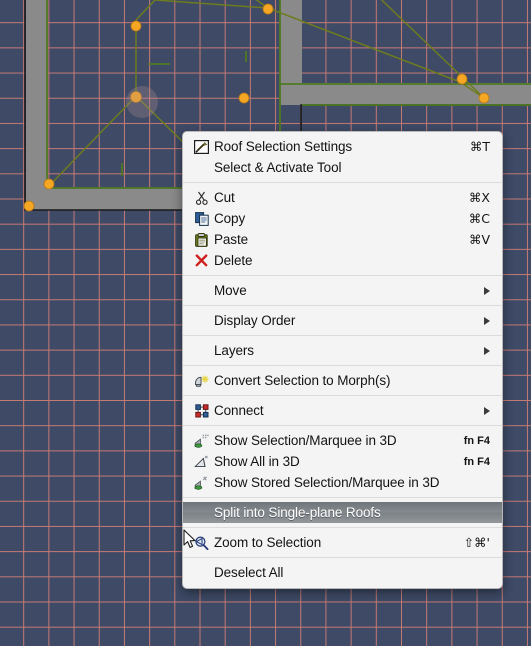  I want to click on menu-item-layers: Layers, so click(342, 350).